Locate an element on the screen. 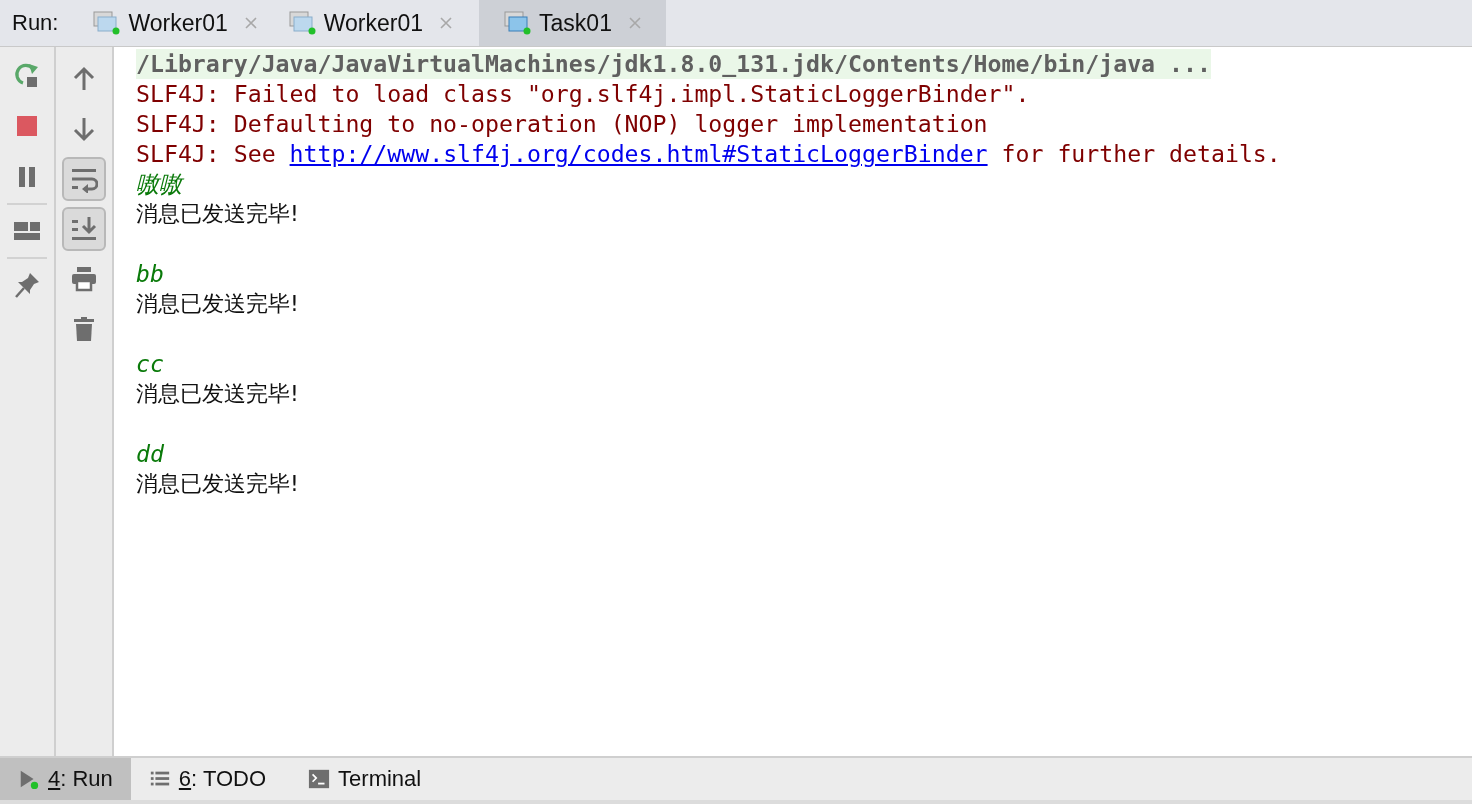 The height and width of the screenshot is (804, 1472). input-line: cc is located at coordinates (150, 364).